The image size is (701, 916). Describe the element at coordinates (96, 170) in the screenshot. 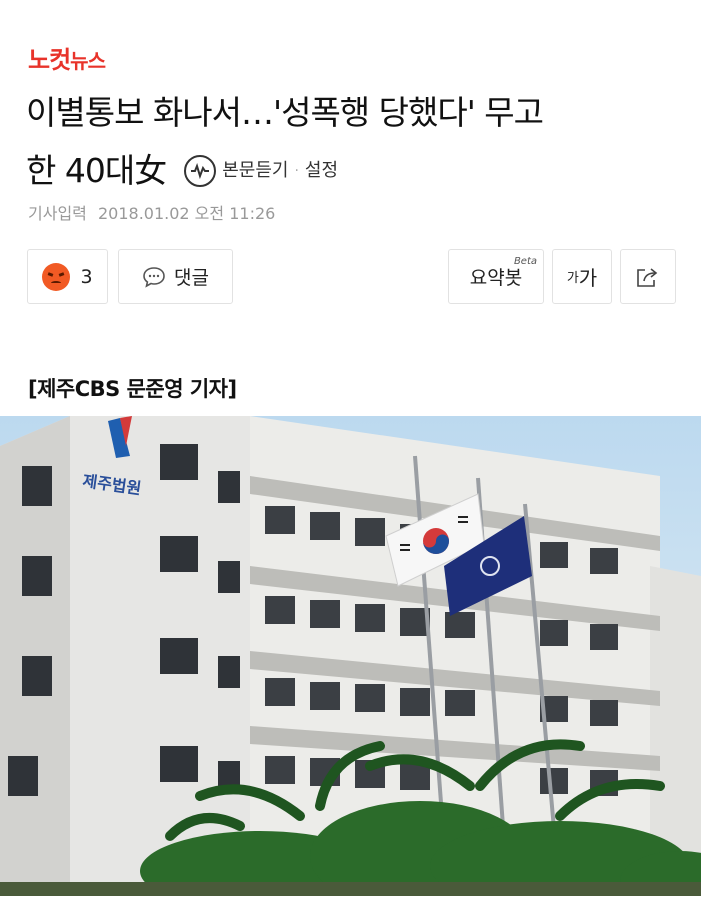

I see `headline-line2: 한 40대女` at that location.